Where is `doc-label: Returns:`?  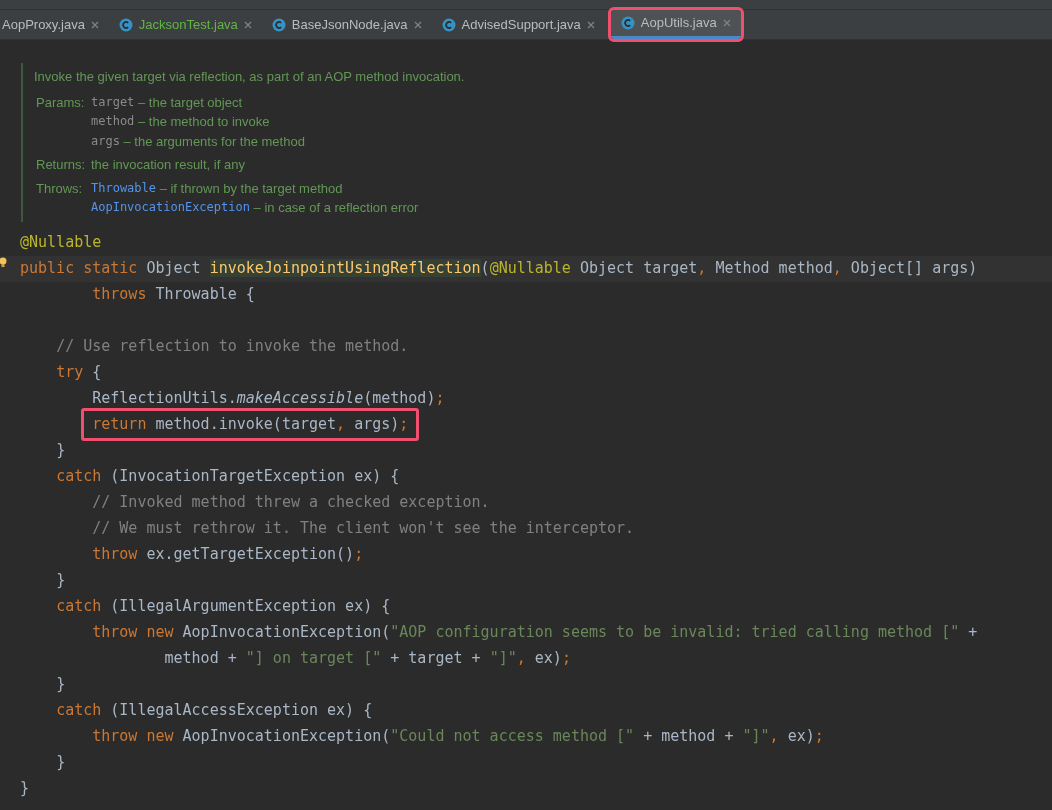
doc-label: Returns: is located at coordinates (61, 165).